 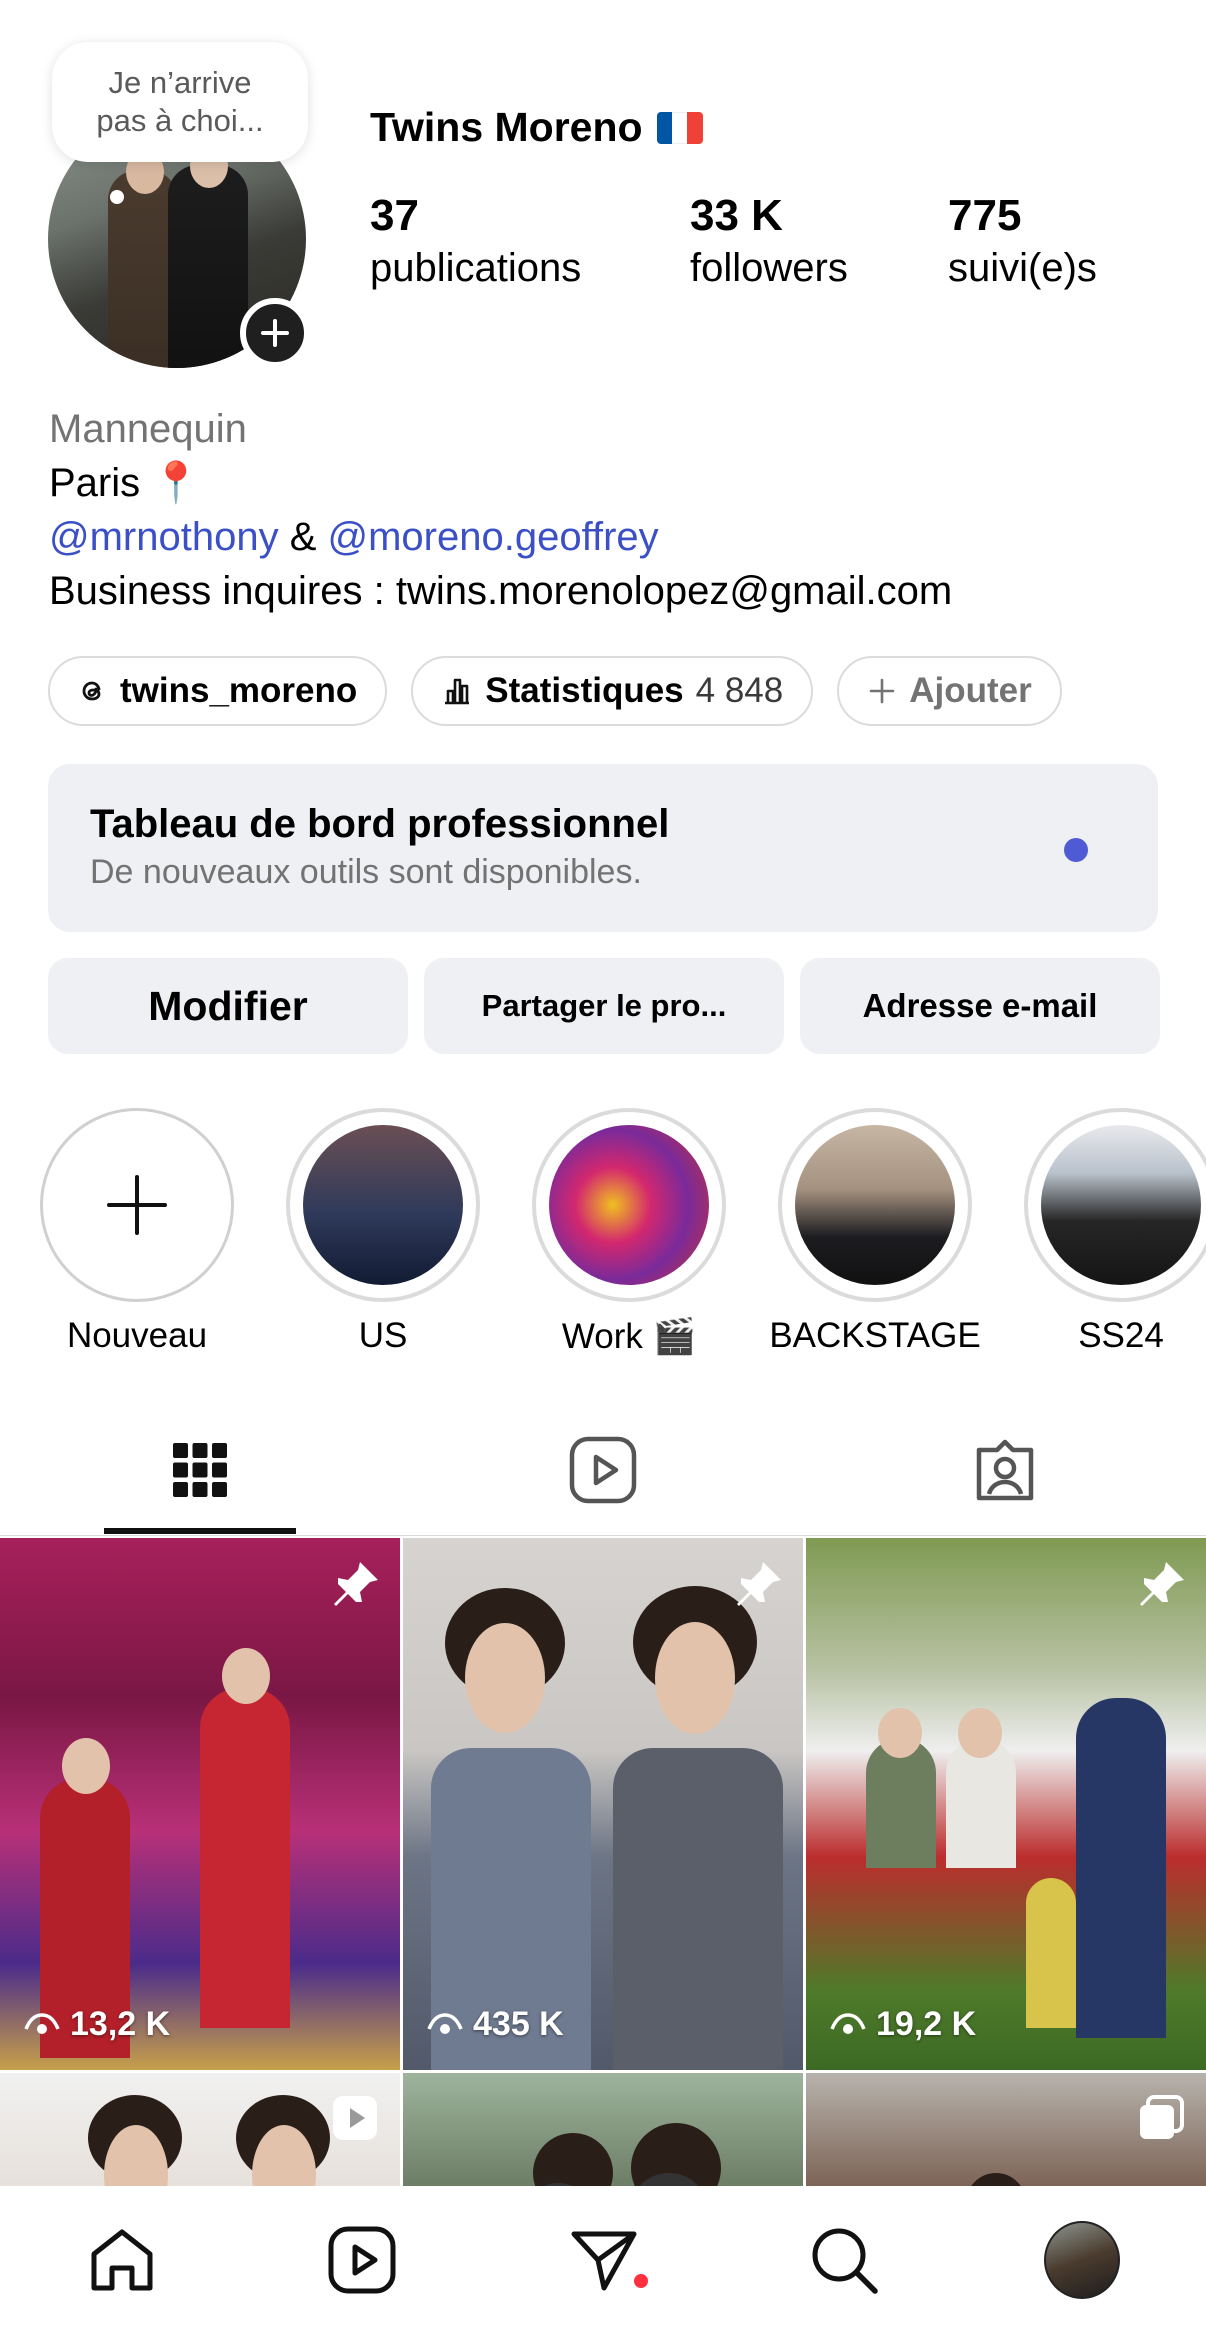 What do you see at coordinates (584, 690) in the screenshot?
I see `insights-label: Statistiques` at bounding box center [584, 690].